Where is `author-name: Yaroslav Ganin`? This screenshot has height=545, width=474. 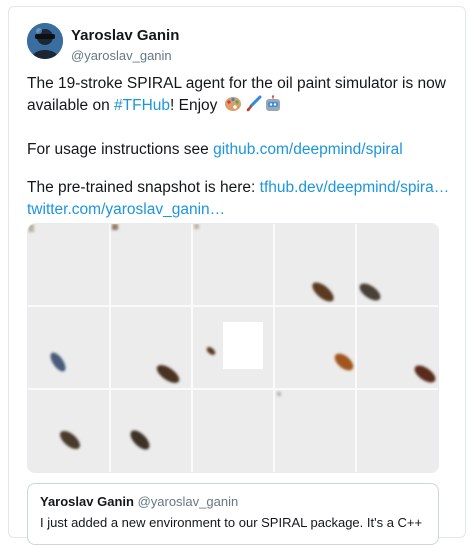 author-name: Yaroslav Ganin is located at coordinates (125, 35).